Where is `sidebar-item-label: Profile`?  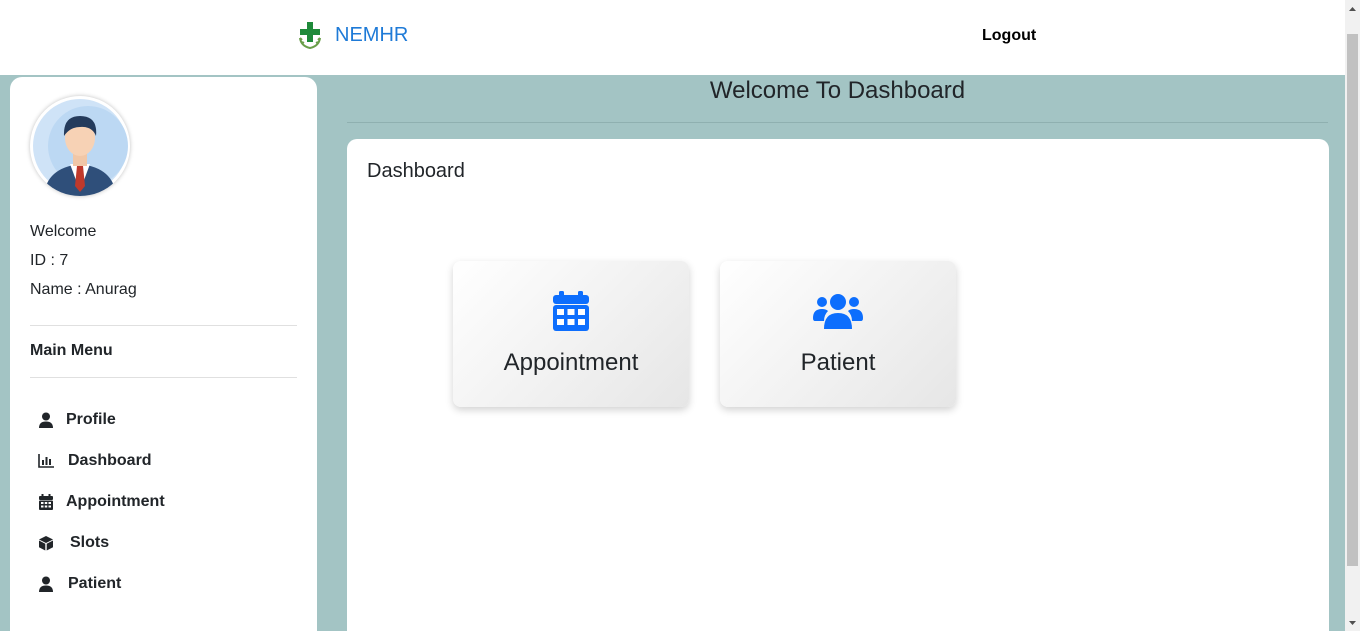
sidebar-item-label: Profile is located at coordinates (91, 419).